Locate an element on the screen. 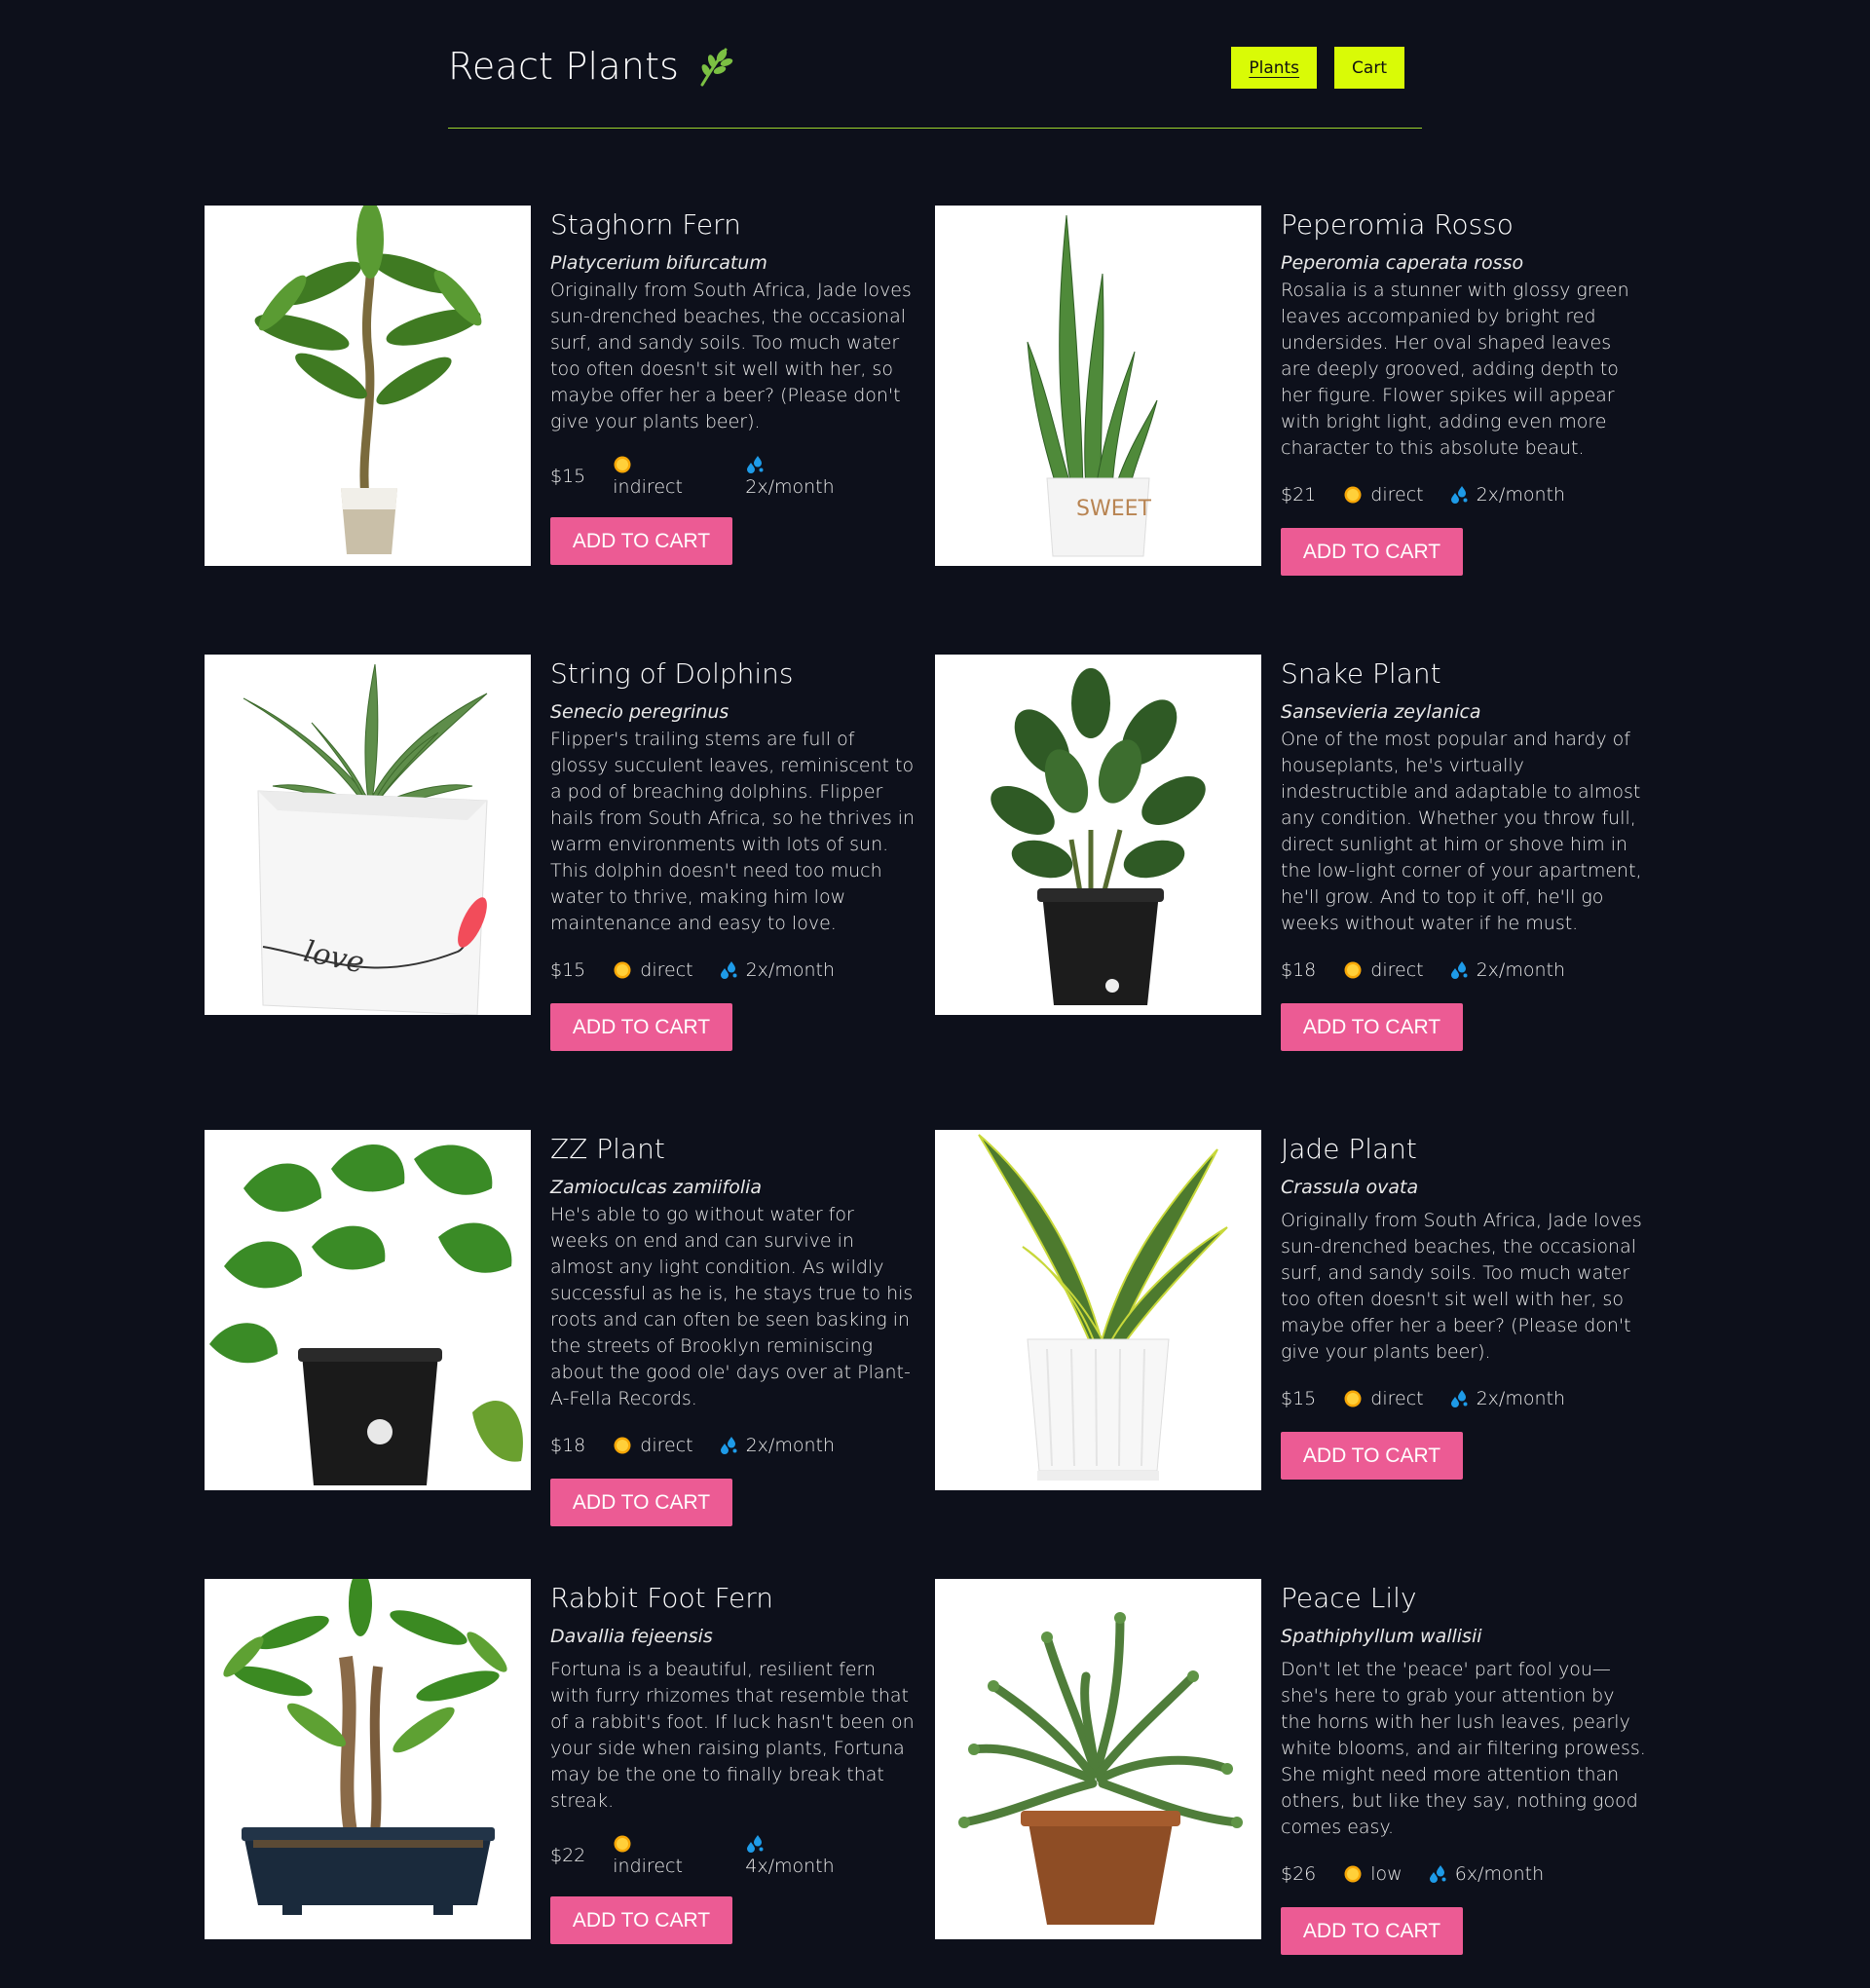 This screenshot has height=1988, width=1870. plant-scientific-name: Peperomia caperata rosso is located at coordinates (1403, 263).